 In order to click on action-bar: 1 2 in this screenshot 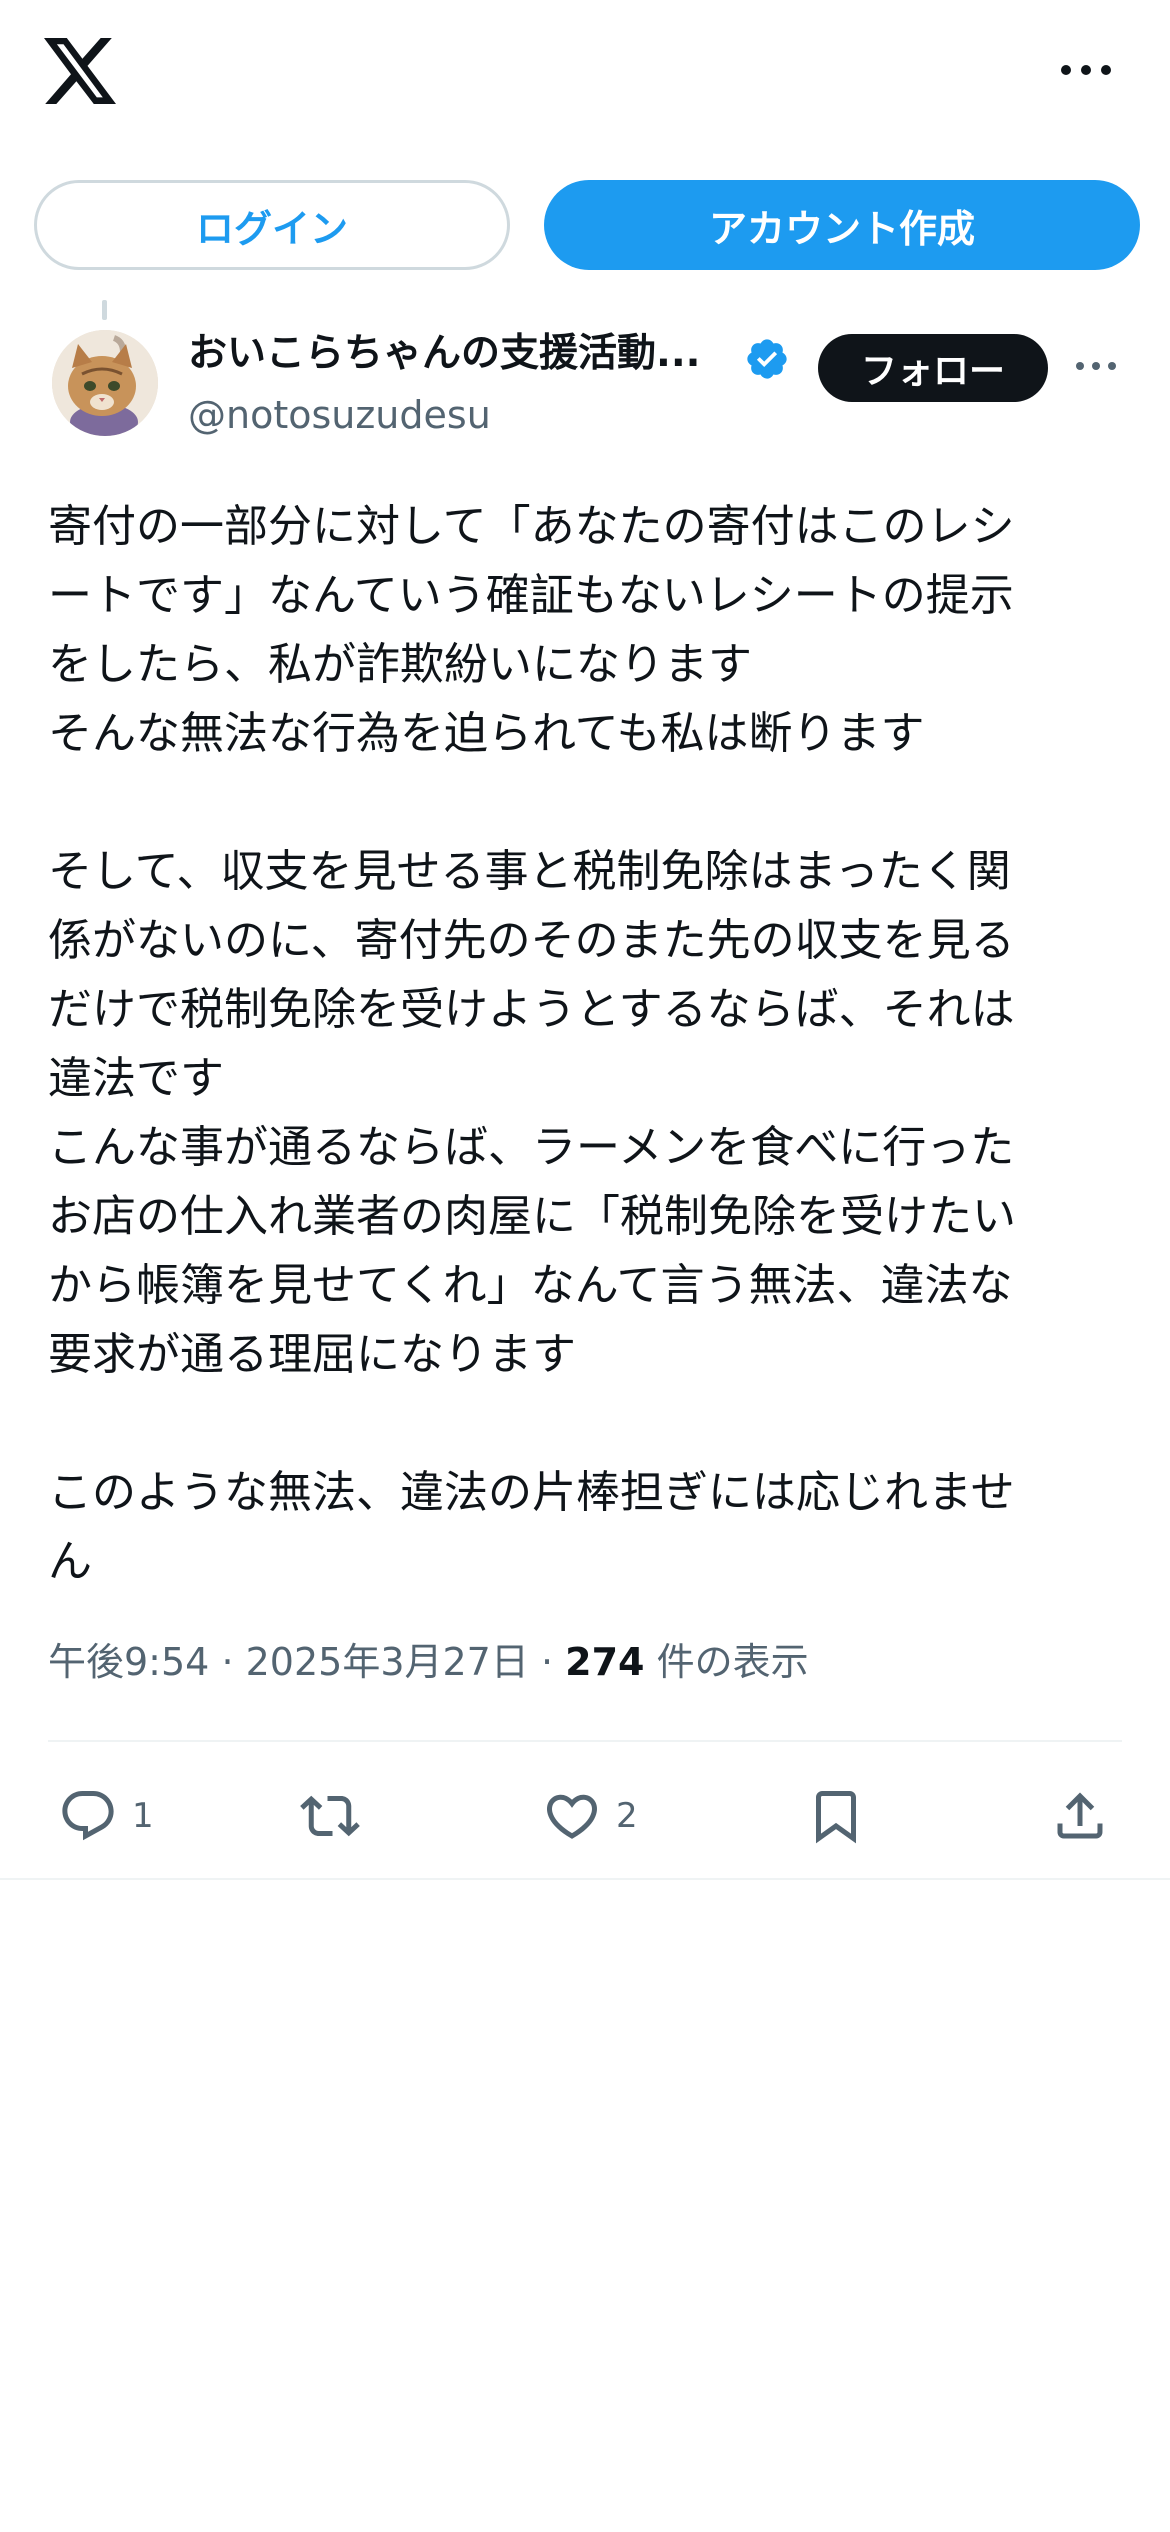, I will do `click(585, 1816)`.